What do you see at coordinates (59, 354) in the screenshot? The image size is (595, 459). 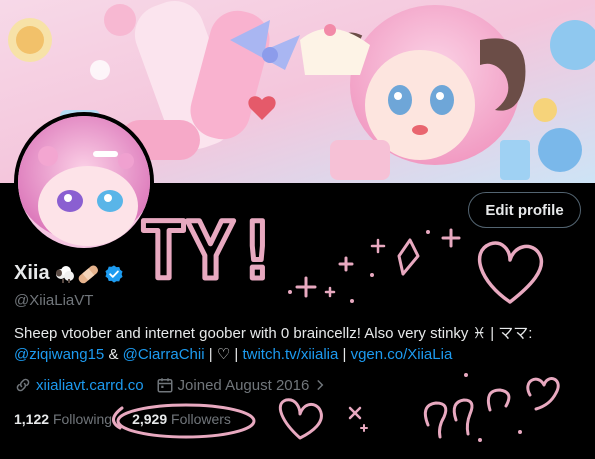 I see `mention-link: @ziqiwang15` at bounding box center [59, 354].